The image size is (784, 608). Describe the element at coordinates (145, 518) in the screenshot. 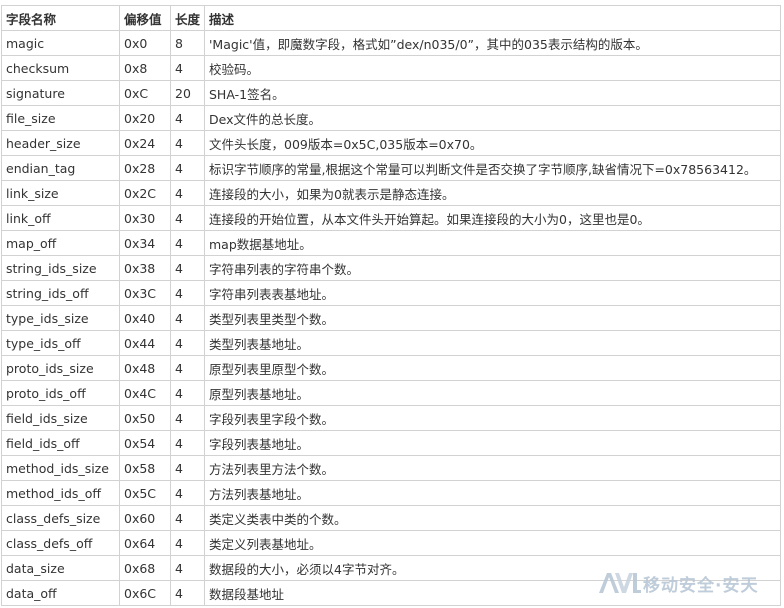

I see `cell-offset: 0x60` at that location.